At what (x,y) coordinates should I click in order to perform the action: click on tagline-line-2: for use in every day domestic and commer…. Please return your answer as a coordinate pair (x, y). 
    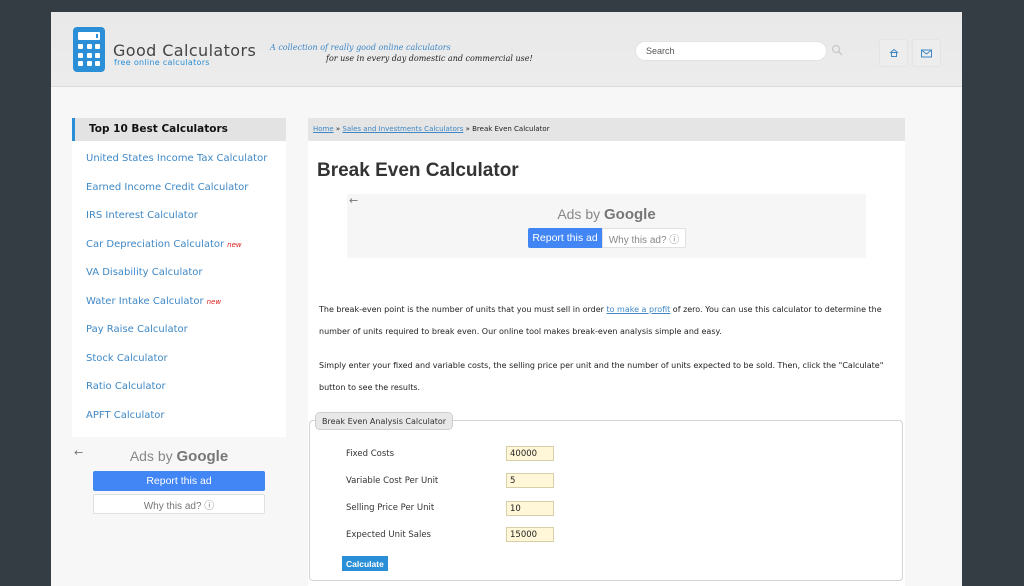
    Looking at the image, I should click on (429, 58).